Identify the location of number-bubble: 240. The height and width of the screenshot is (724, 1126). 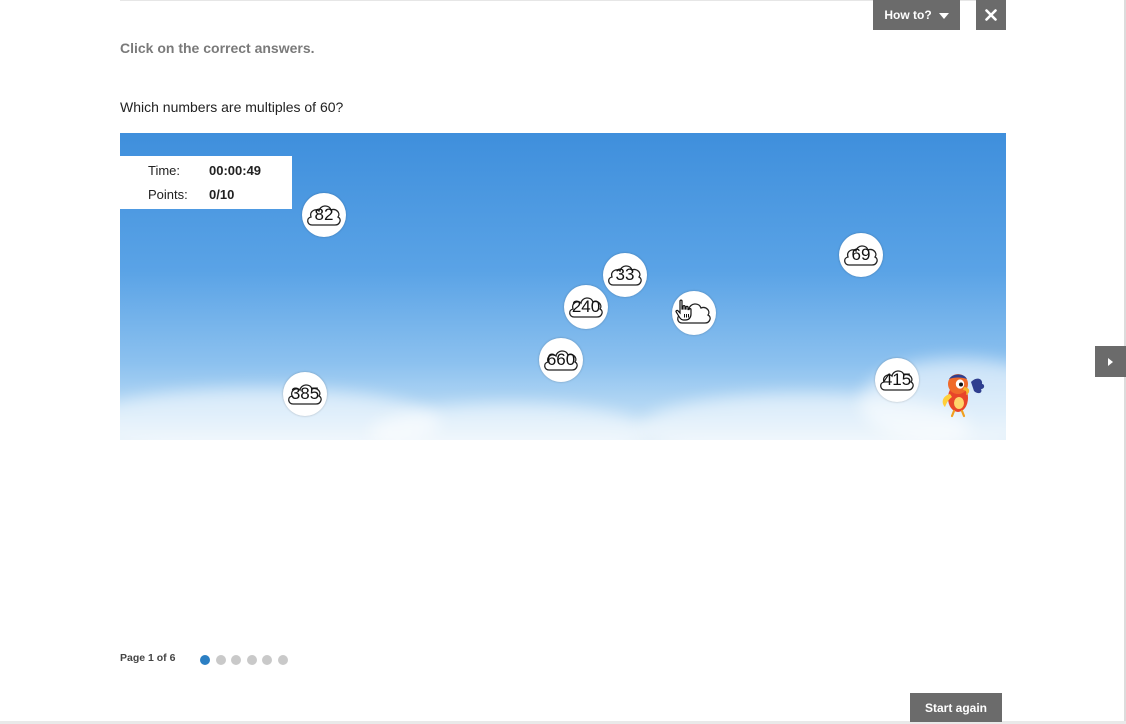
(586, 307).